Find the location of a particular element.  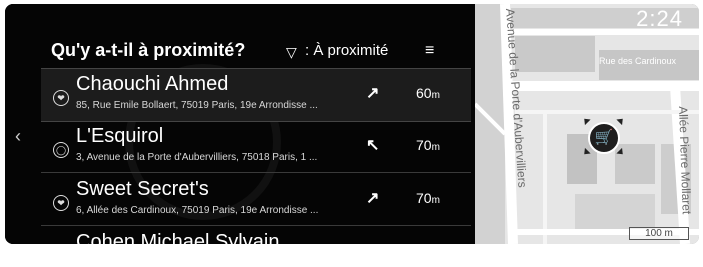

list-item: ◯ Cohen Michael Sylvain ↖ 70m is located at coordinates (256, 235).